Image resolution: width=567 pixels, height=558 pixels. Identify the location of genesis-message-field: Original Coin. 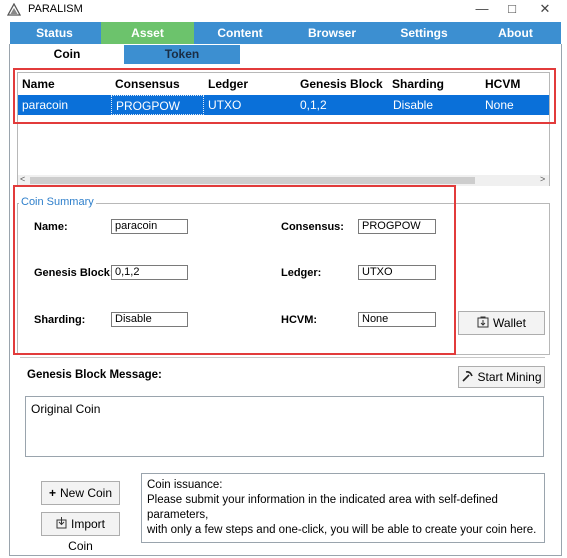
(284, 426).